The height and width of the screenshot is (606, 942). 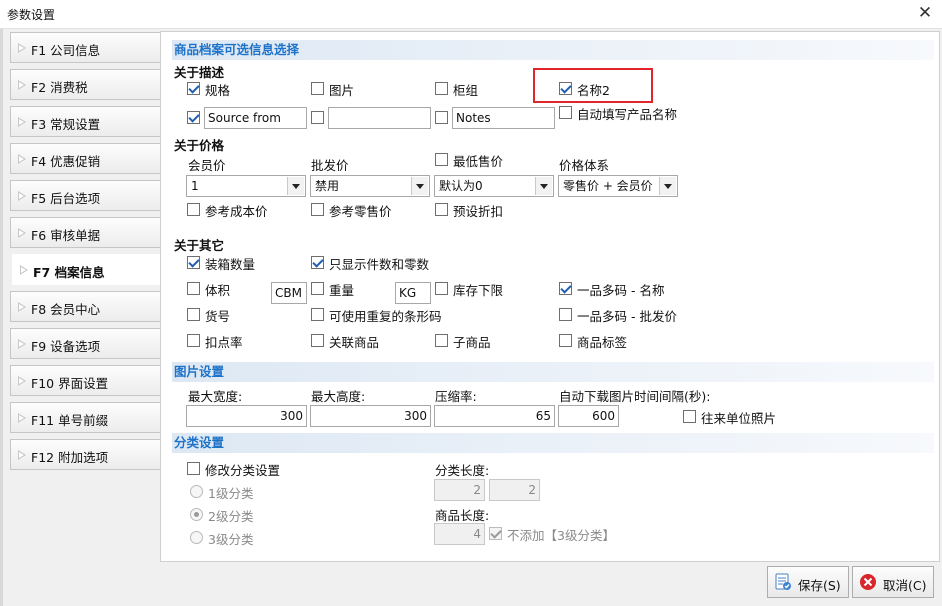 I want to click on auto-fill-checkbox, so click(x=565, y=112).